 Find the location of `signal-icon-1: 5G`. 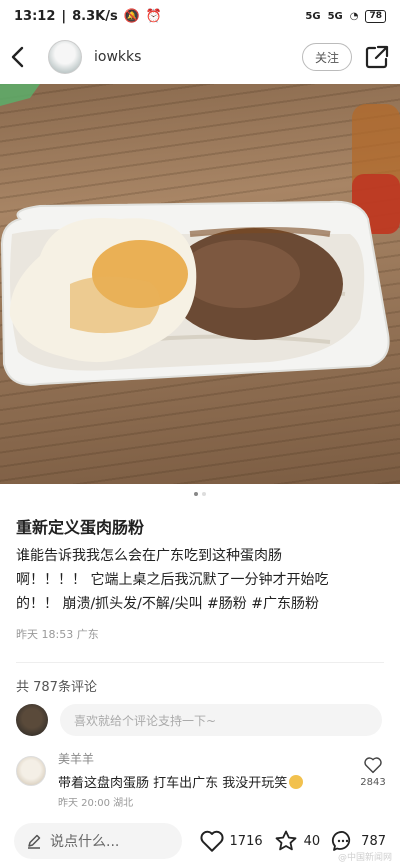

signal-icon-1: 5G is located at coordinates (313, 16).